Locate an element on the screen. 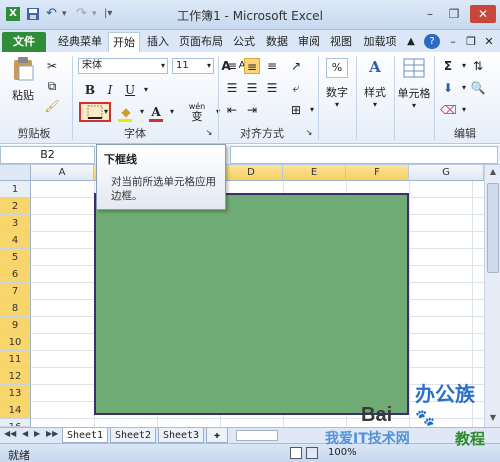  format-painter-icon: 🖌 is located at coordinates (52, 106).